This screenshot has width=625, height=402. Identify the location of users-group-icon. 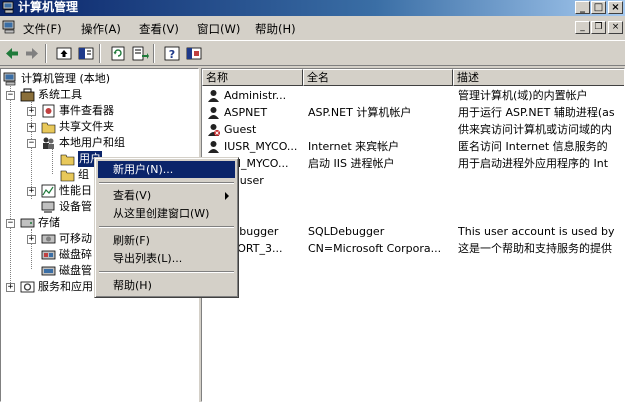
(48, 143).